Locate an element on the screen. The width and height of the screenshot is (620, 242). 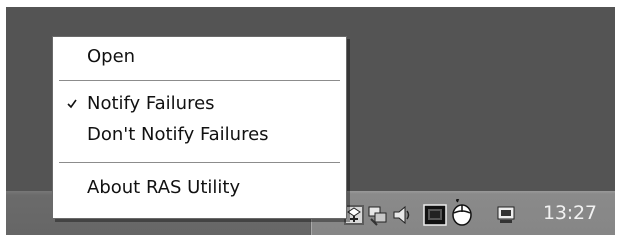
menu-item-label: Don't Notify Failures is located at coordinates (178, 134).